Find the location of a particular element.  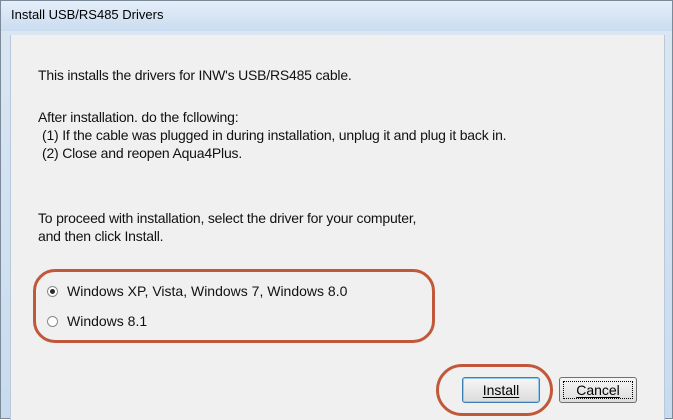

install-button: Install is located at coordinates (501, 390).